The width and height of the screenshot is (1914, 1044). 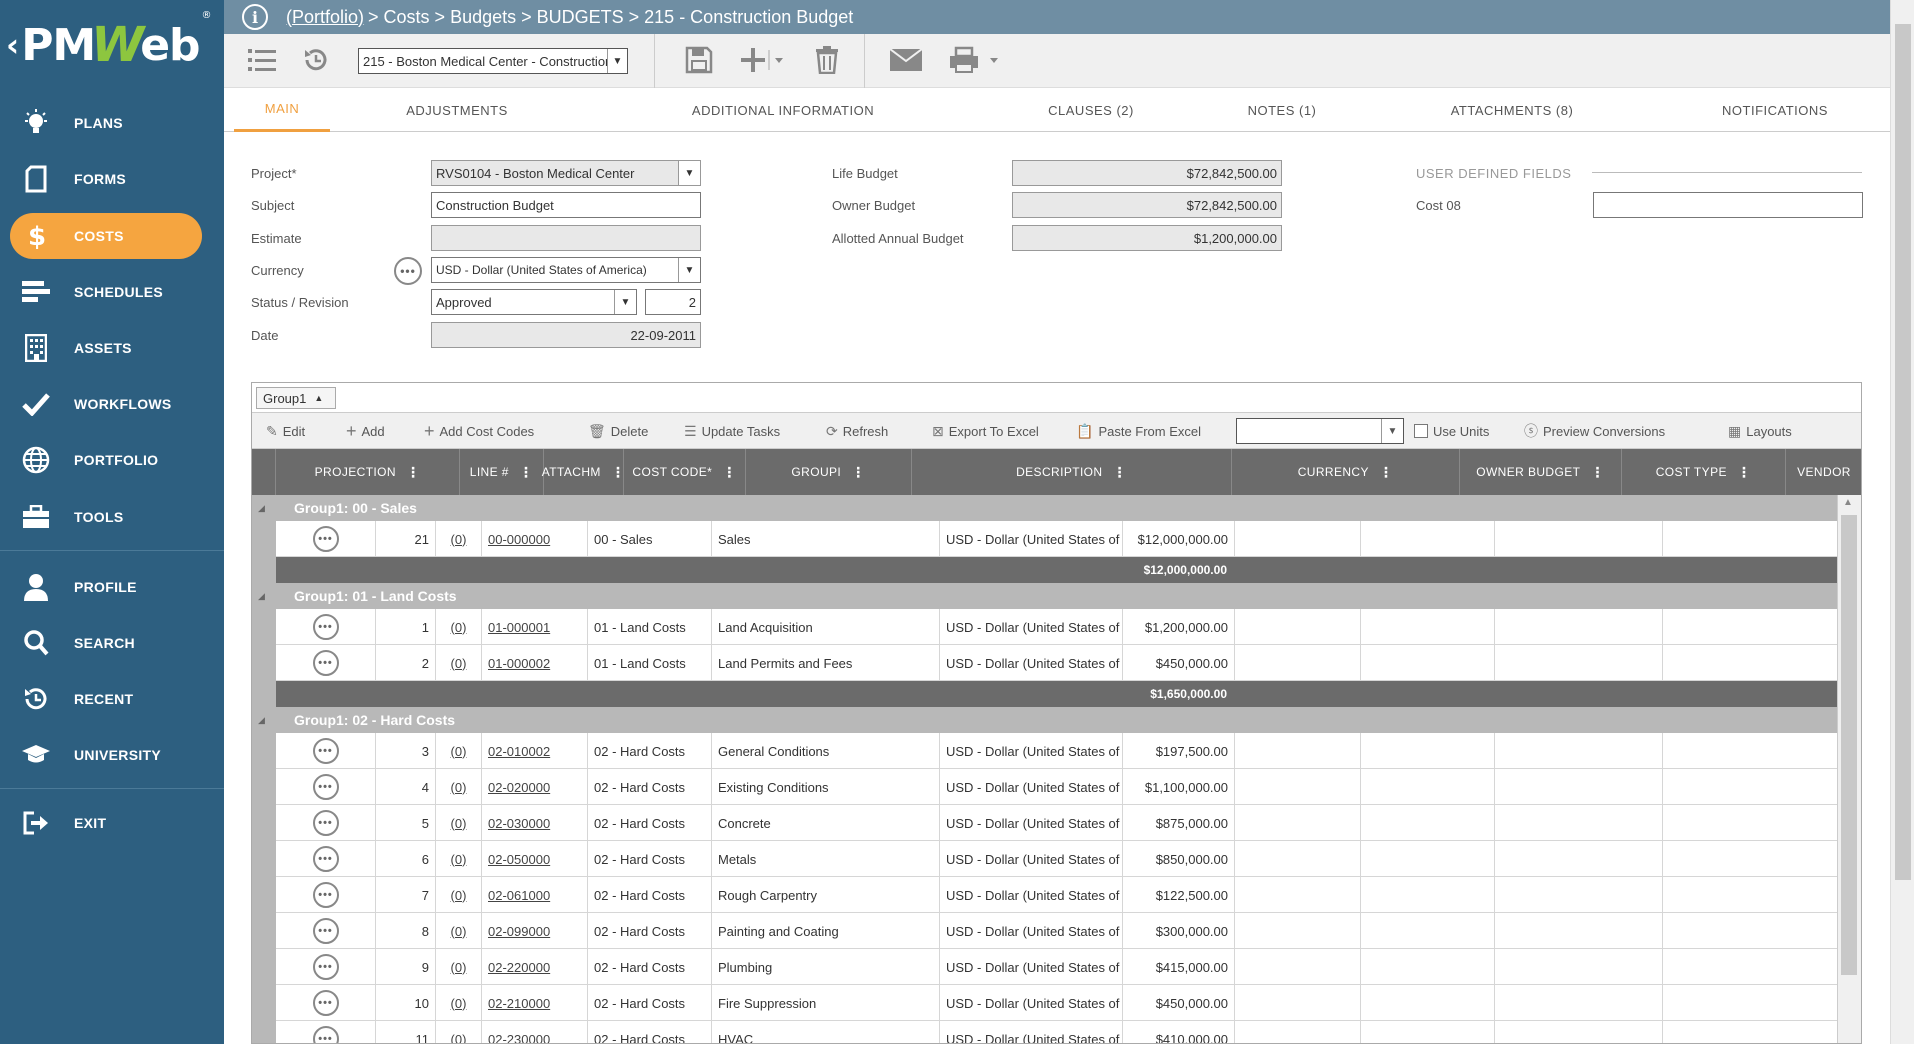 What do you see at coordinates (519, 1003) in the screenshot?
I see `cost-code-link: 02-210000` at bounding box center [519, 1003].